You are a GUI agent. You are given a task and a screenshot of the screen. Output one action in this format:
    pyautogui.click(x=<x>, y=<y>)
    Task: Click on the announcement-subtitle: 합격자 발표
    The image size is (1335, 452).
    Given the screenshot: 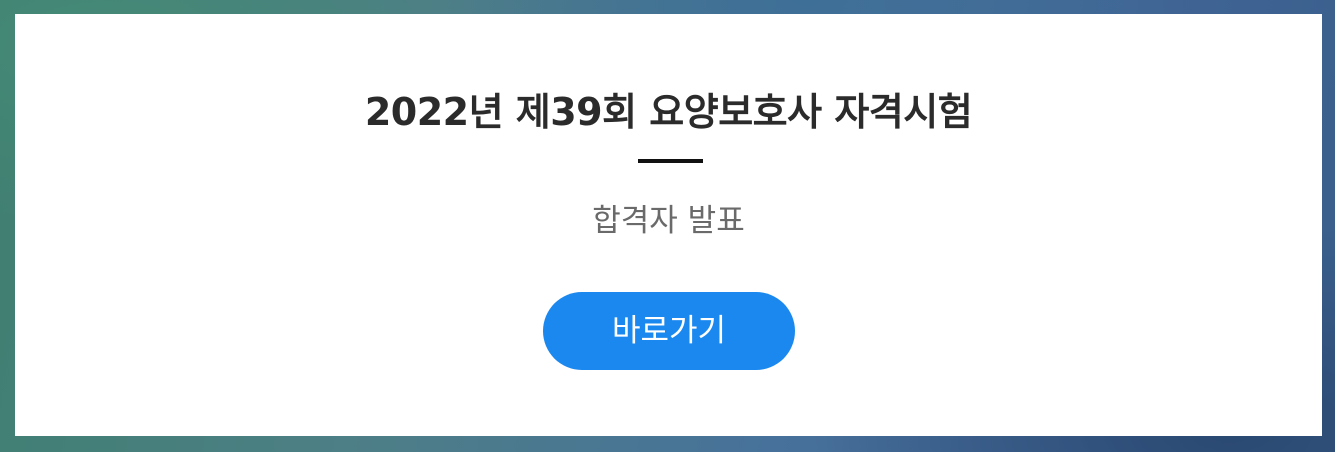 What is the action you would take?
    pyautogui.click(x=668, y=221)
    